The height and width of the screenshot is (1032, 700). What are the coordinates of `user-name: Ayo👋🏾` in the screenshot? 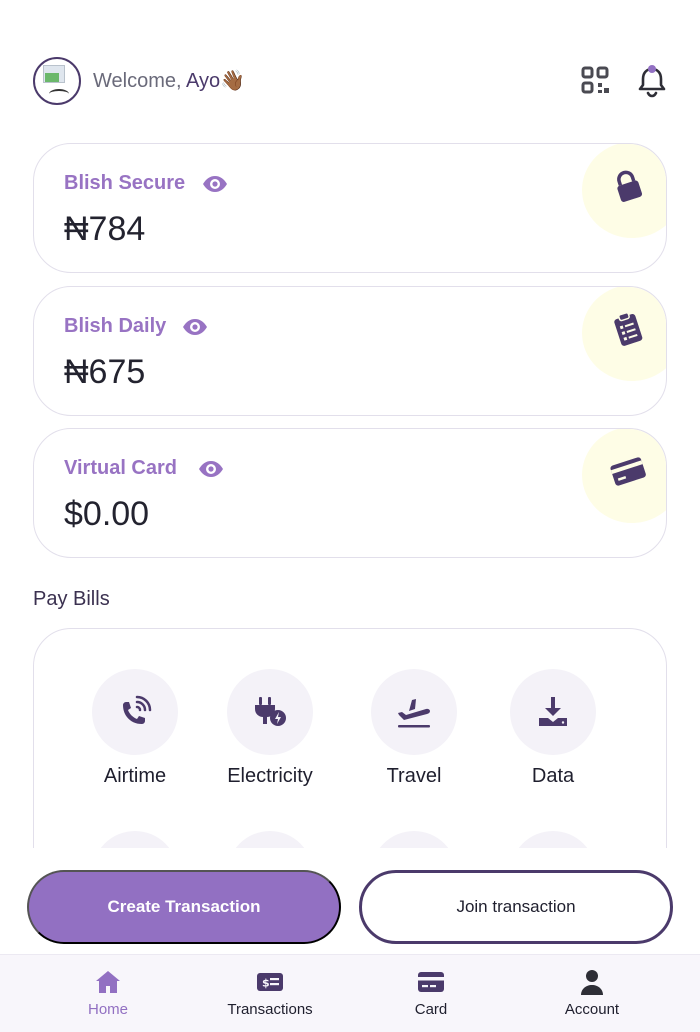 It's located at (216, 81).